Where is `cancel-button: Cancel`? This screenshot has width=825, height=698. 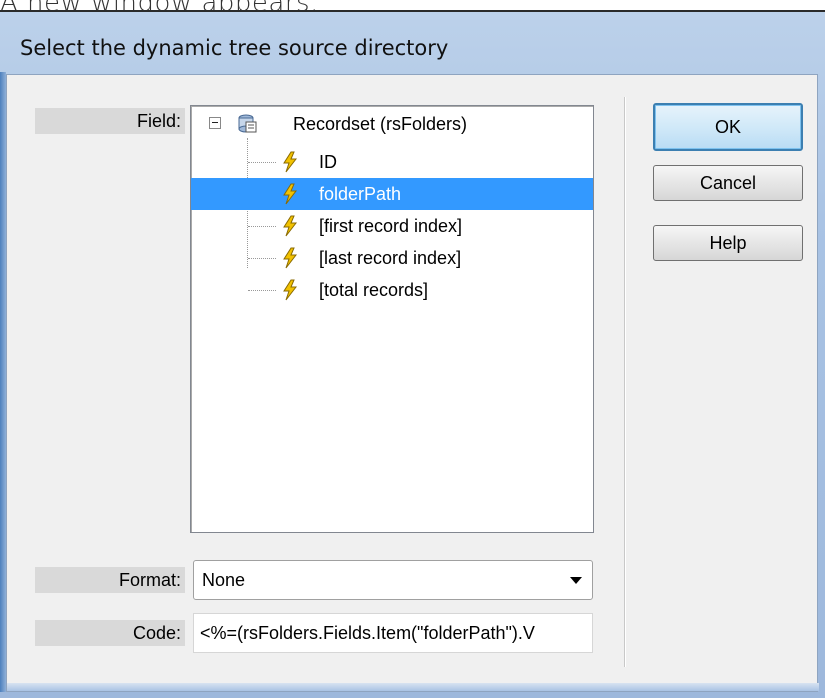
cancel-button: Cancel is located at coordinates (728, 183).